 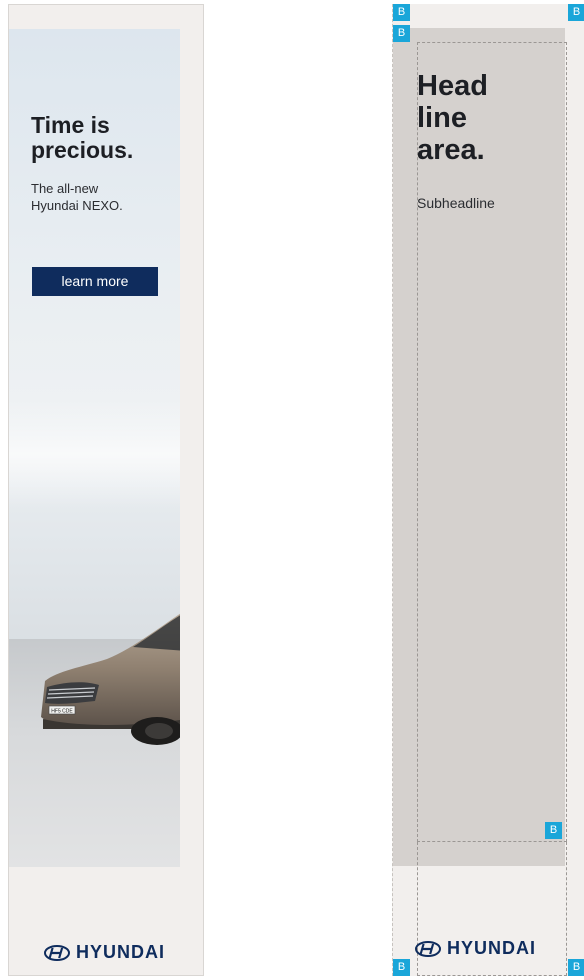 What do you see at coordinates (77, 197) in the screenshot?
I see `banner-subline: The all-new Hyundai NEXO.` at bounding box center [77, 197].